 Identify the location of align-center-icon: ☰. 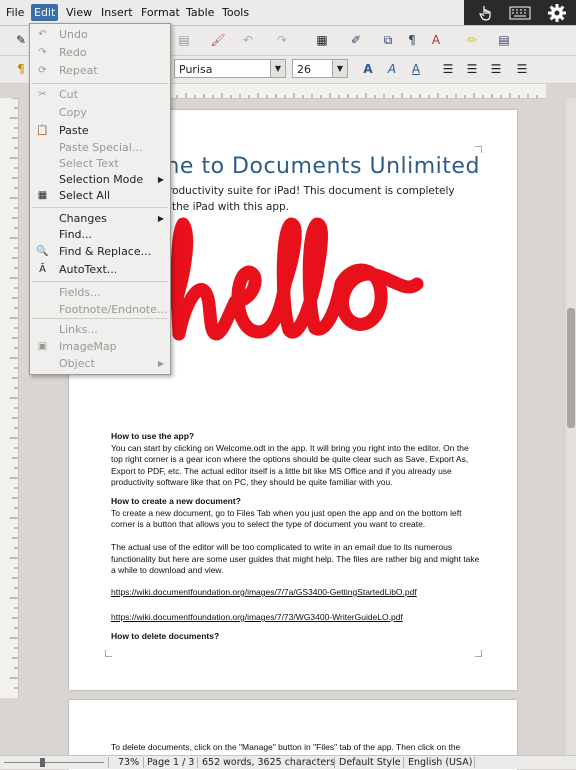
(472, 69).